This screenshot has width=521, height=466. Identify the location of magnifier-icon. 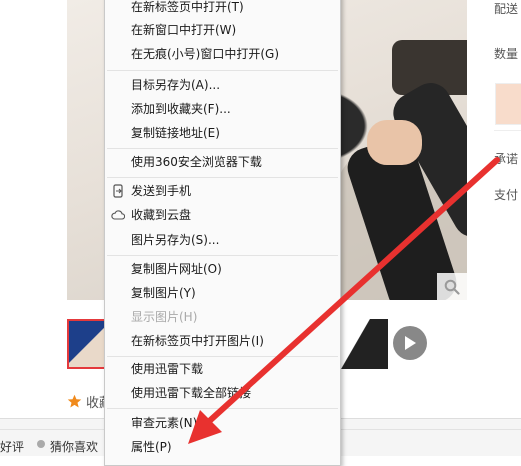
(452, 287).